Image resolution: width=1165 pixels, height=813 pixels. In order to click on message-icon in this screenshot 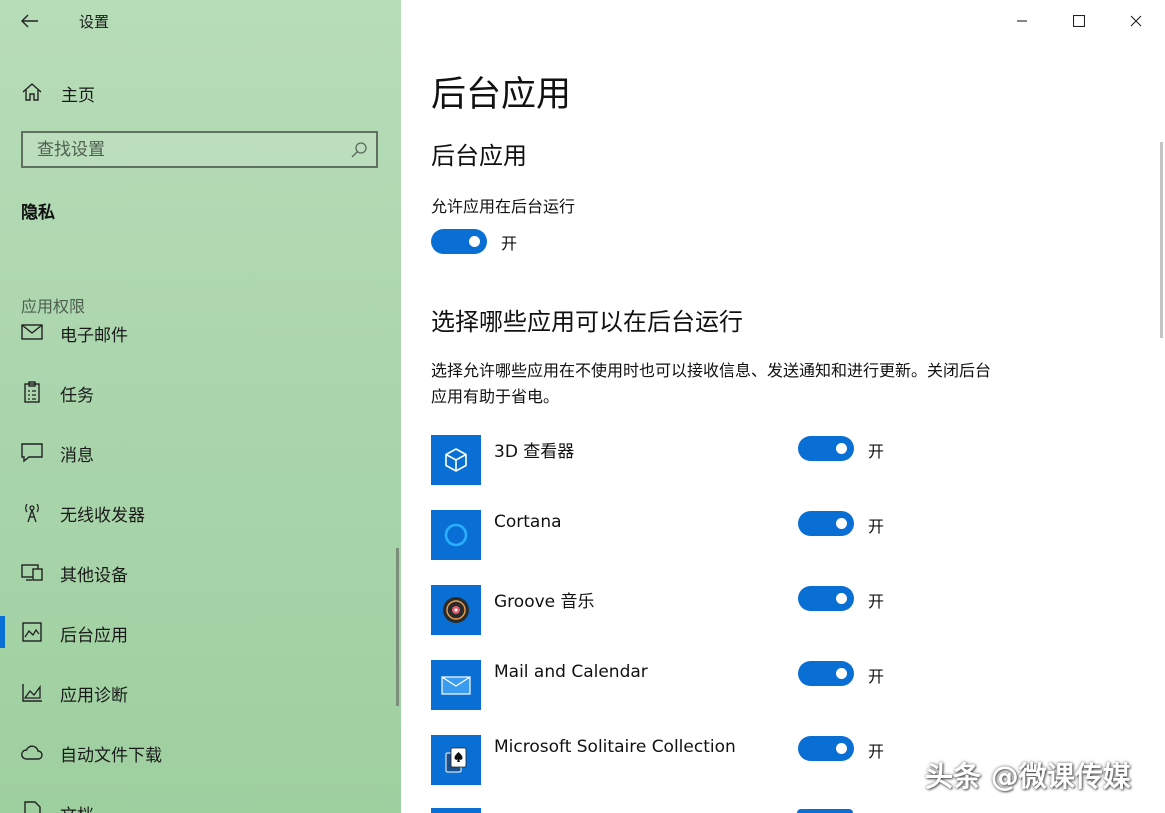, I will do `click(32, 453)`.